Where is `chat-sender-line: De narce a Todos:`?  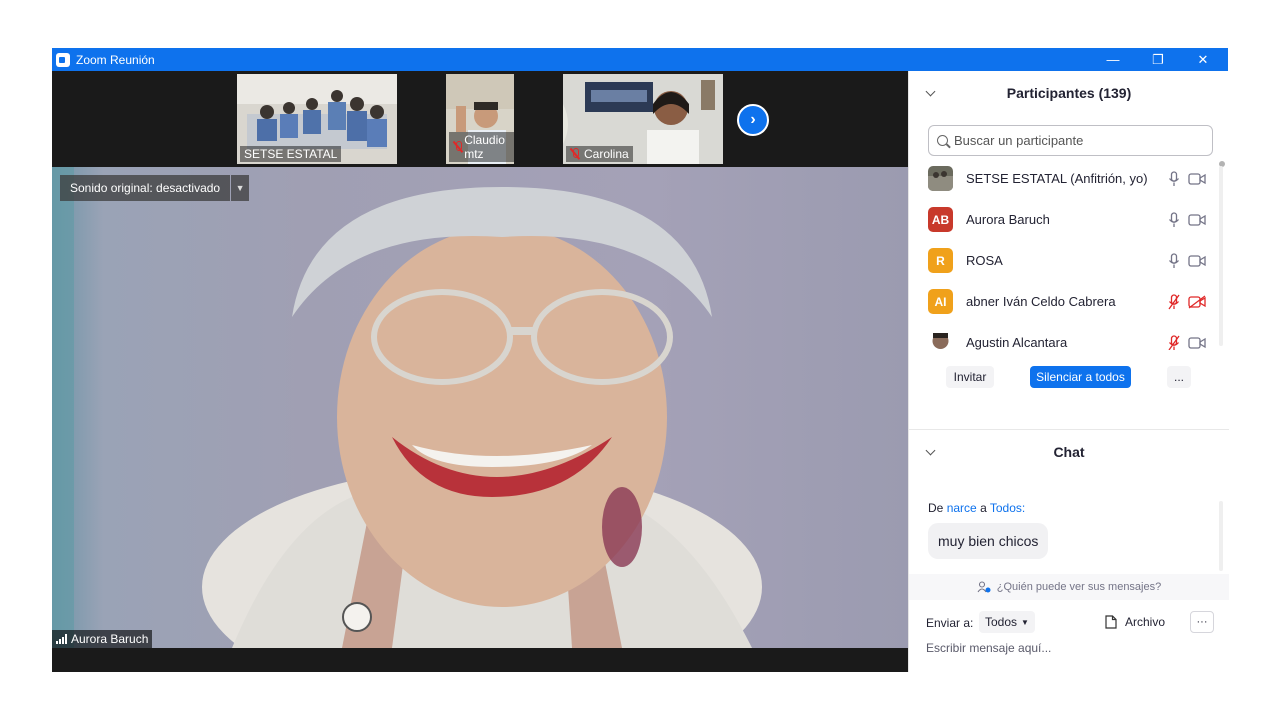 chat-sender-line: De narce a Todos: is located at coordinates (976, 508).